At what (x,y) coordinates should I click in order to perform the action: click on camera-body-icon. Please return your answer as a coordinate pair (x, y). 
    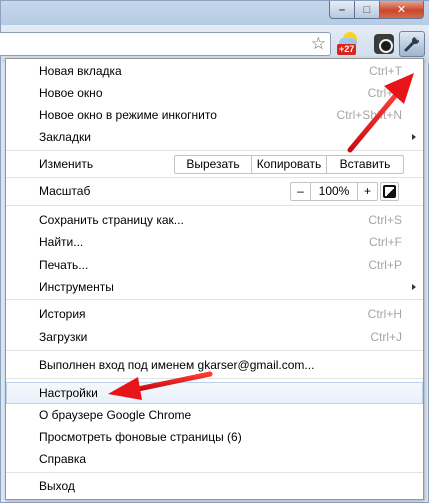
    Looking at the image, I should click on (384, 44).